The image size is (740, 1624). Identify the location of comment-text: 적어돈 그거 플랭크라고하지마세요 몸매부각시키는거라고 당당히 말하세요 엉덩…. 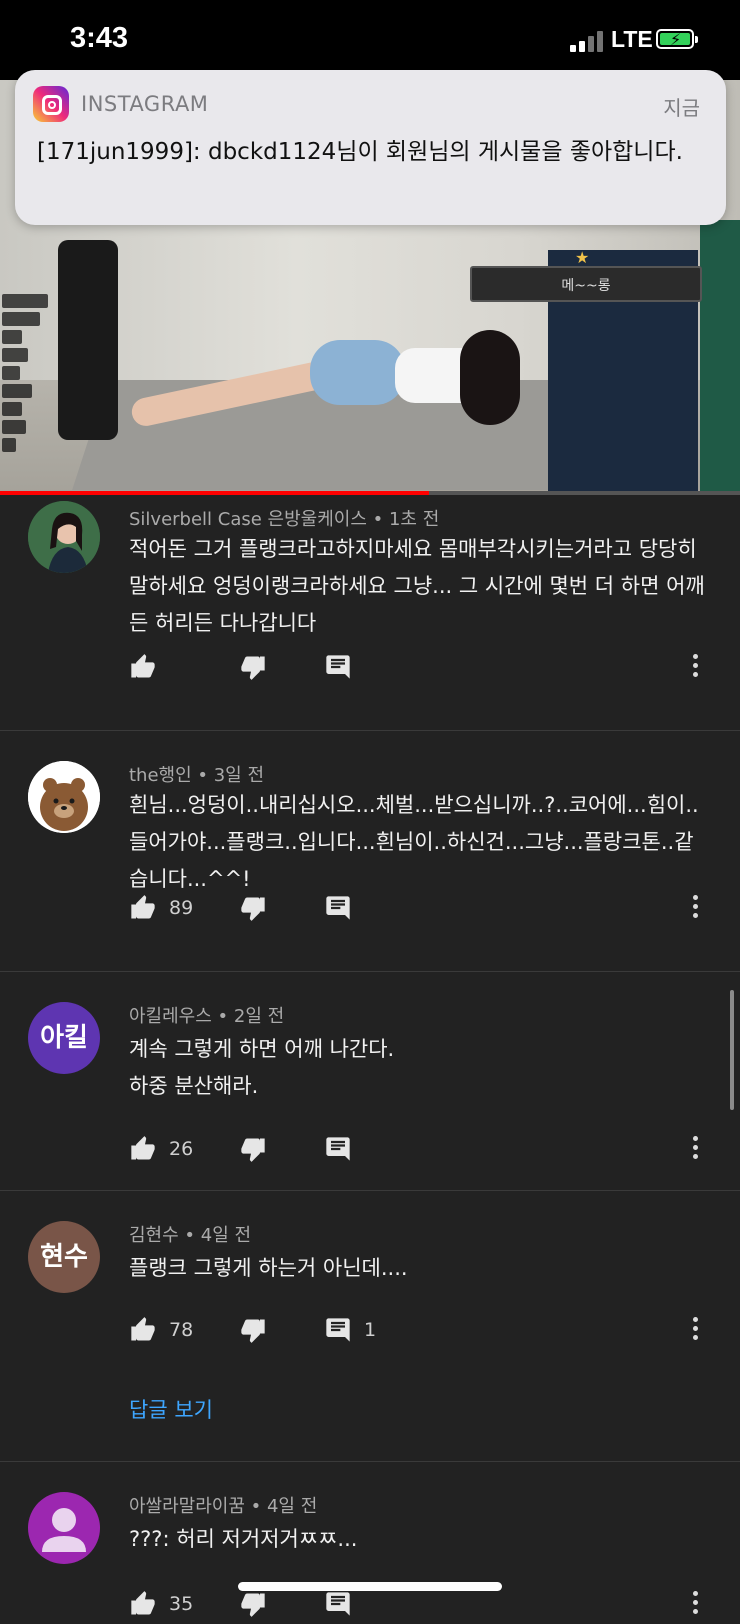
(417, 586).